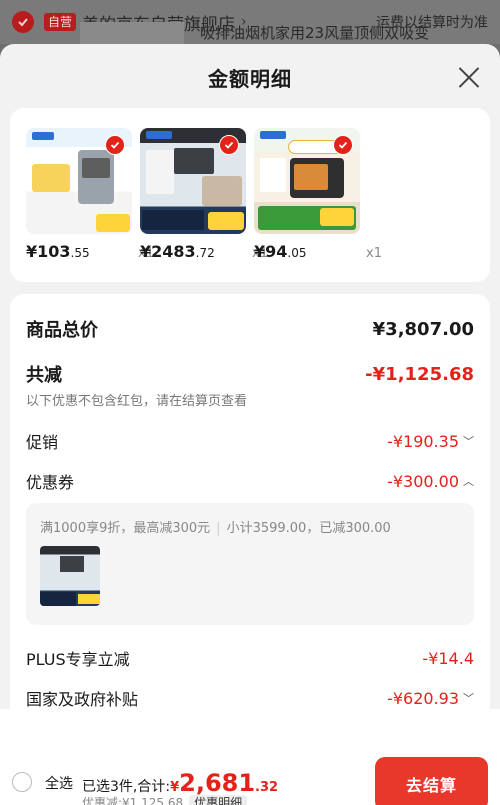 The height and width of the screenshot is (805, 500). I want to click on grand-total: ¥2,681.32, so click(224, 783).